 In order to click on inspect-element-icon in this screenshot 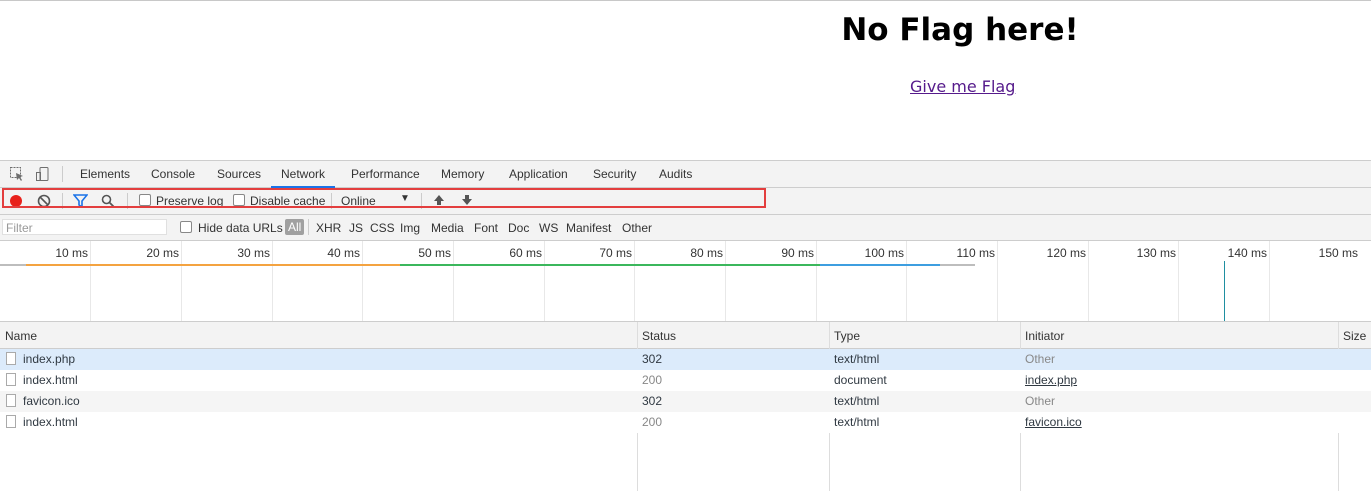, I will do `click(17, 174)`.